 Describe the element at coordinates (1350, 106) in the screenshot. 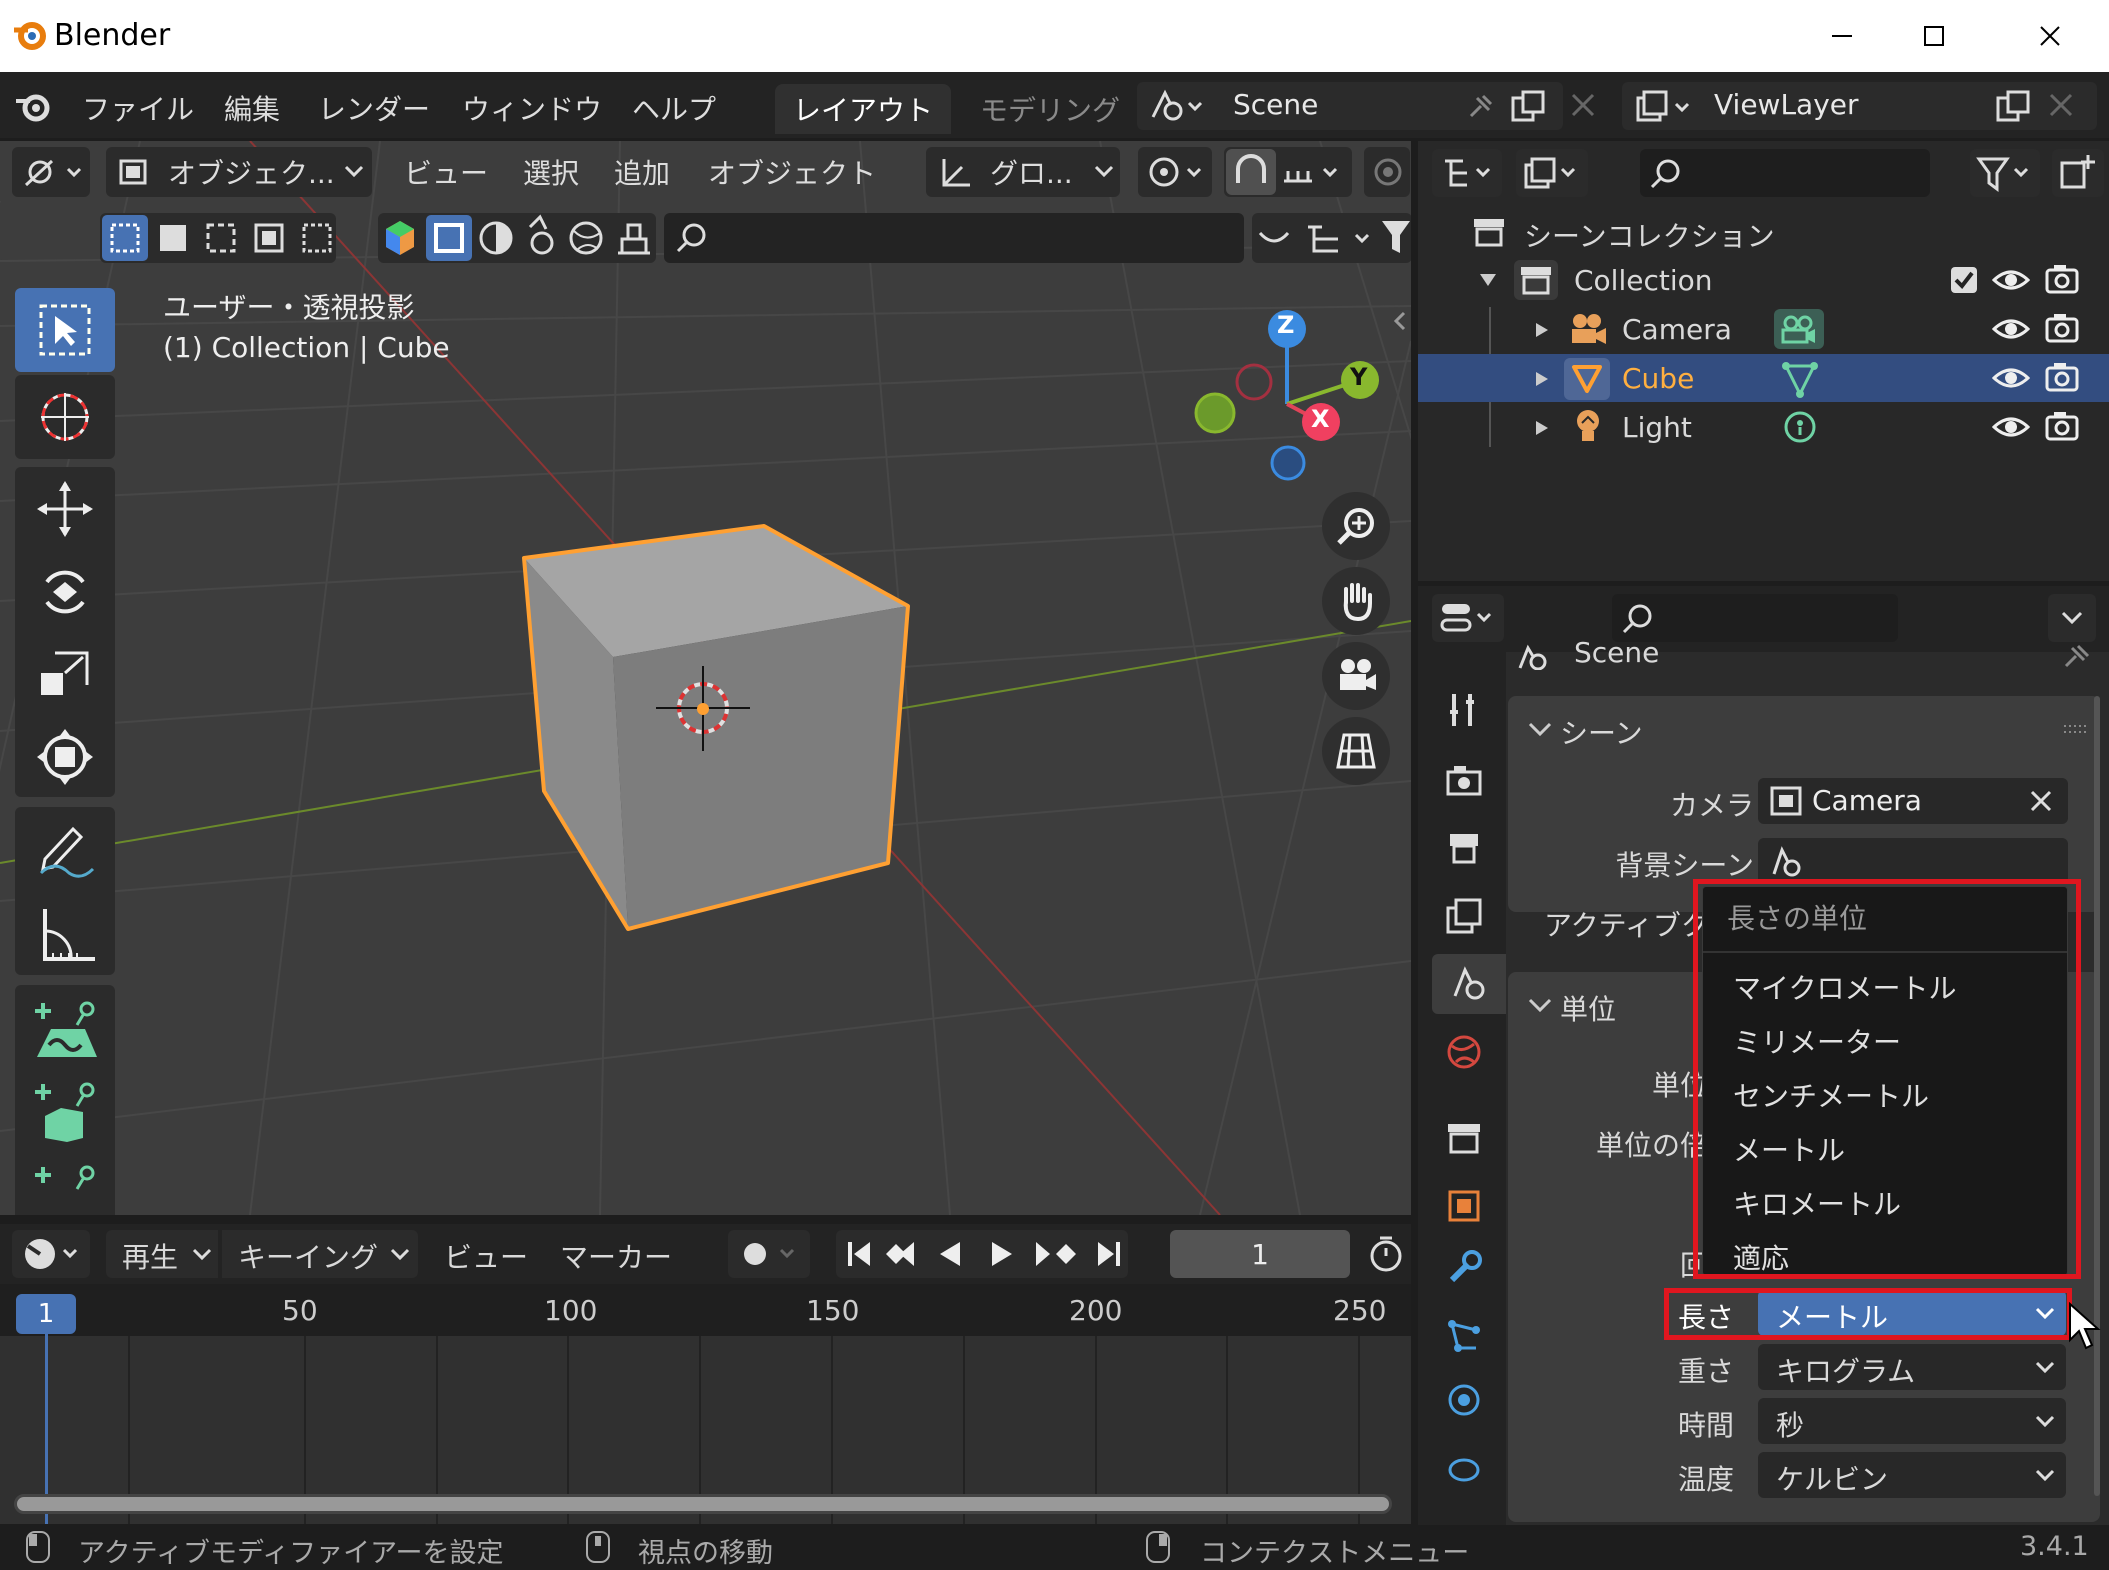

I see `scene-selector: Scene` at that location.